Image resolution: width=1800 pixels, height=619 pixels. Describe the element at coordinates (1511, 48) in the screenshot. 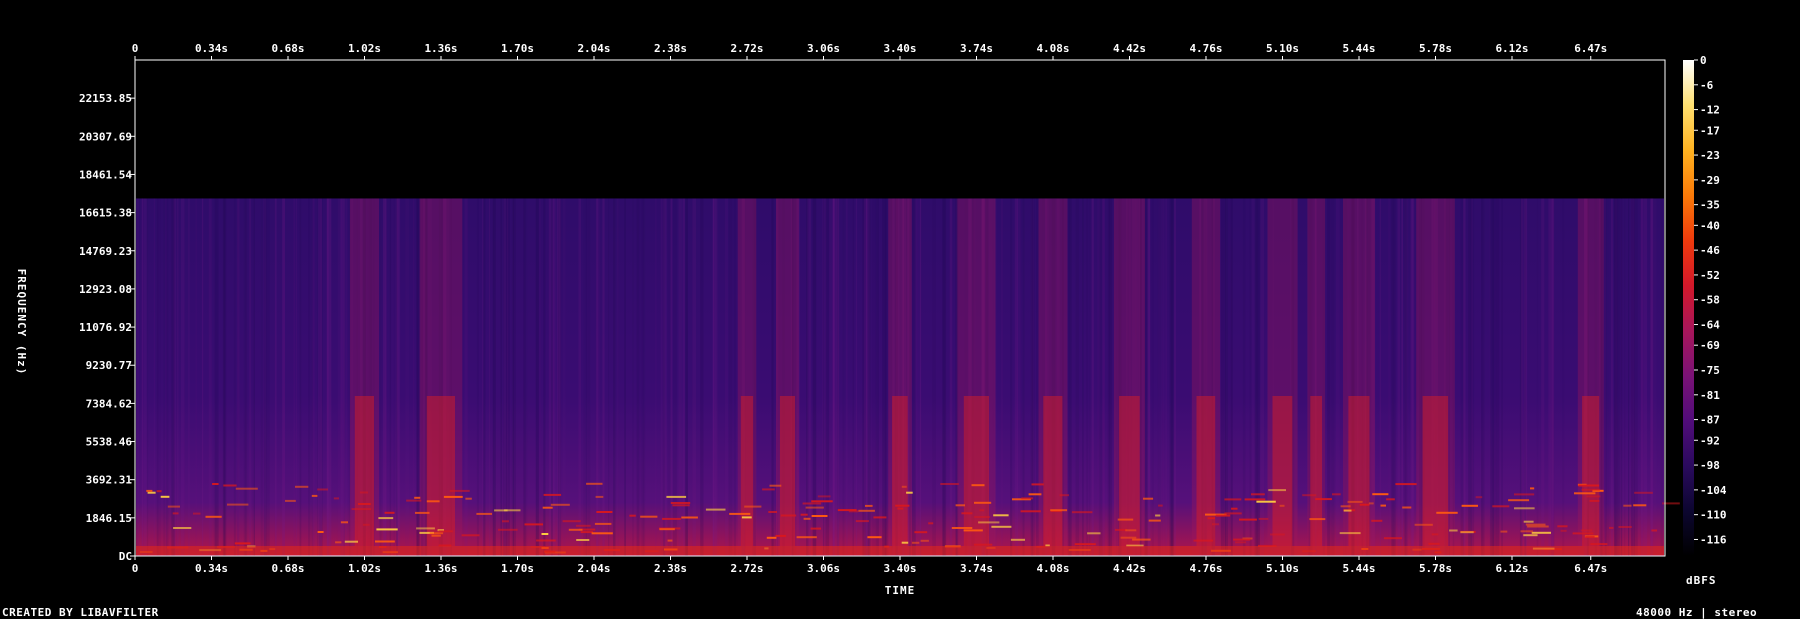

I see `x-top-tick-label: 6.12s` at that location.